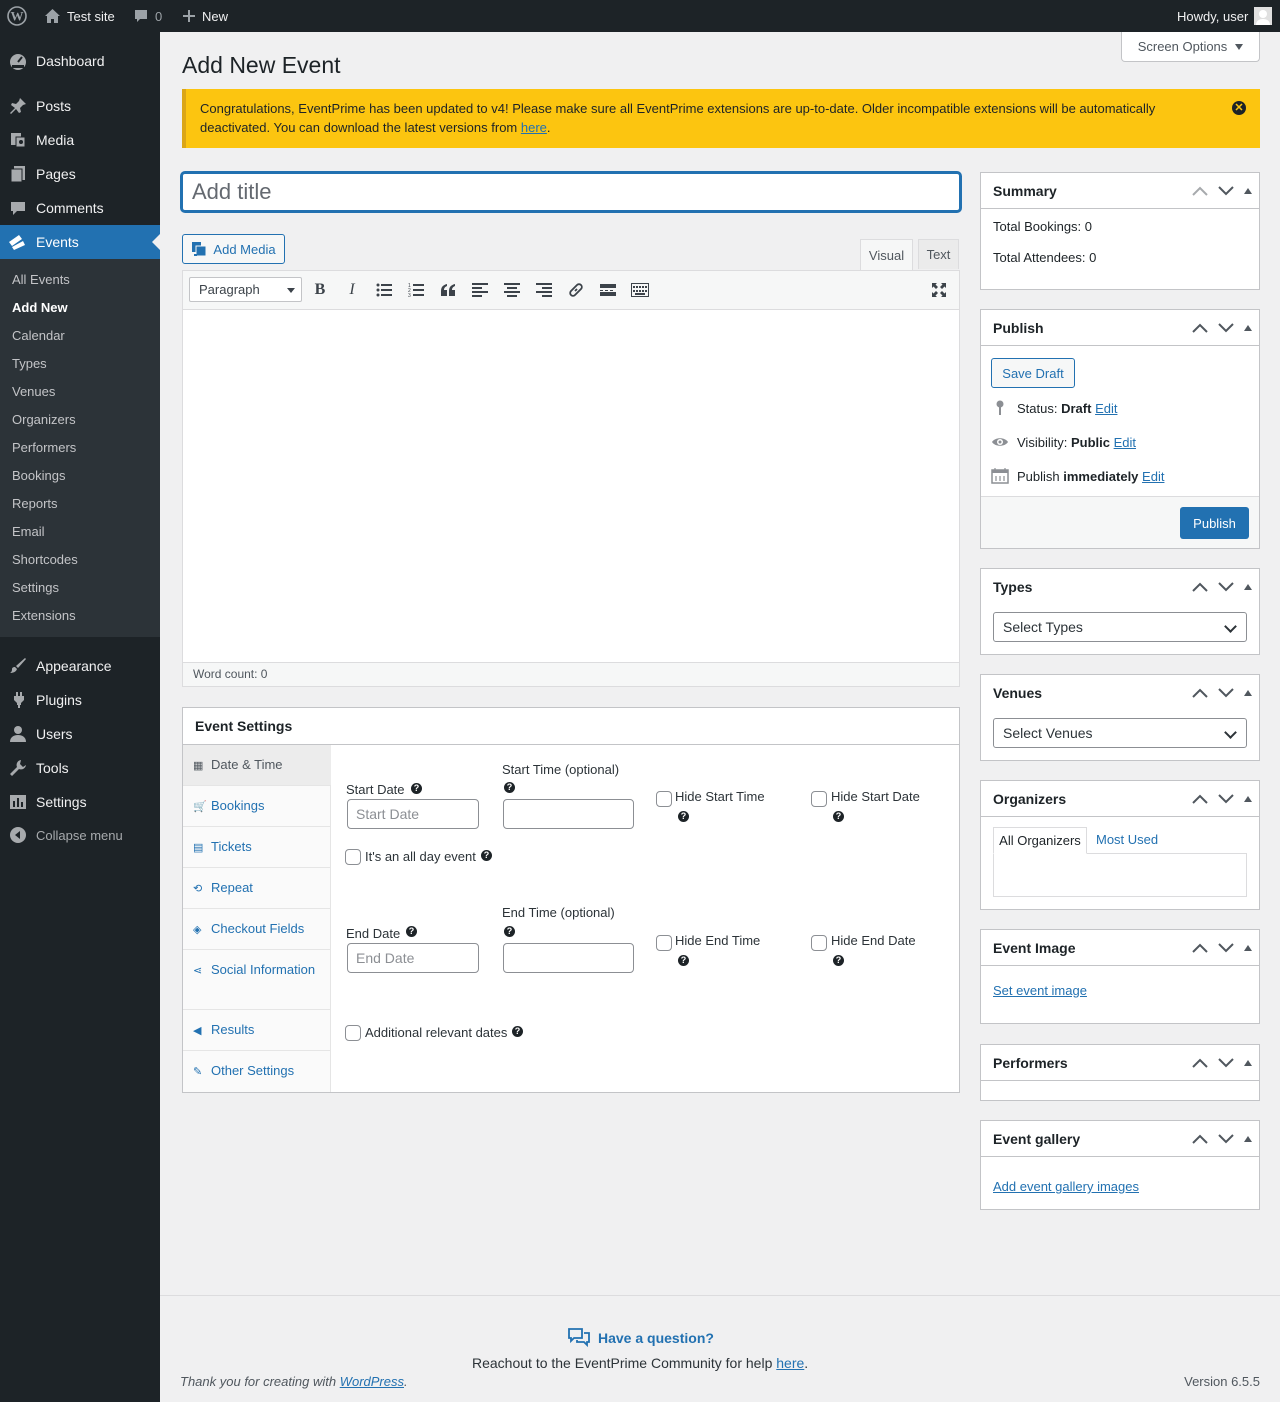  Describe the element at coordinates (205, 16) in the screenshot. I see `new-content-link: New` at that location.